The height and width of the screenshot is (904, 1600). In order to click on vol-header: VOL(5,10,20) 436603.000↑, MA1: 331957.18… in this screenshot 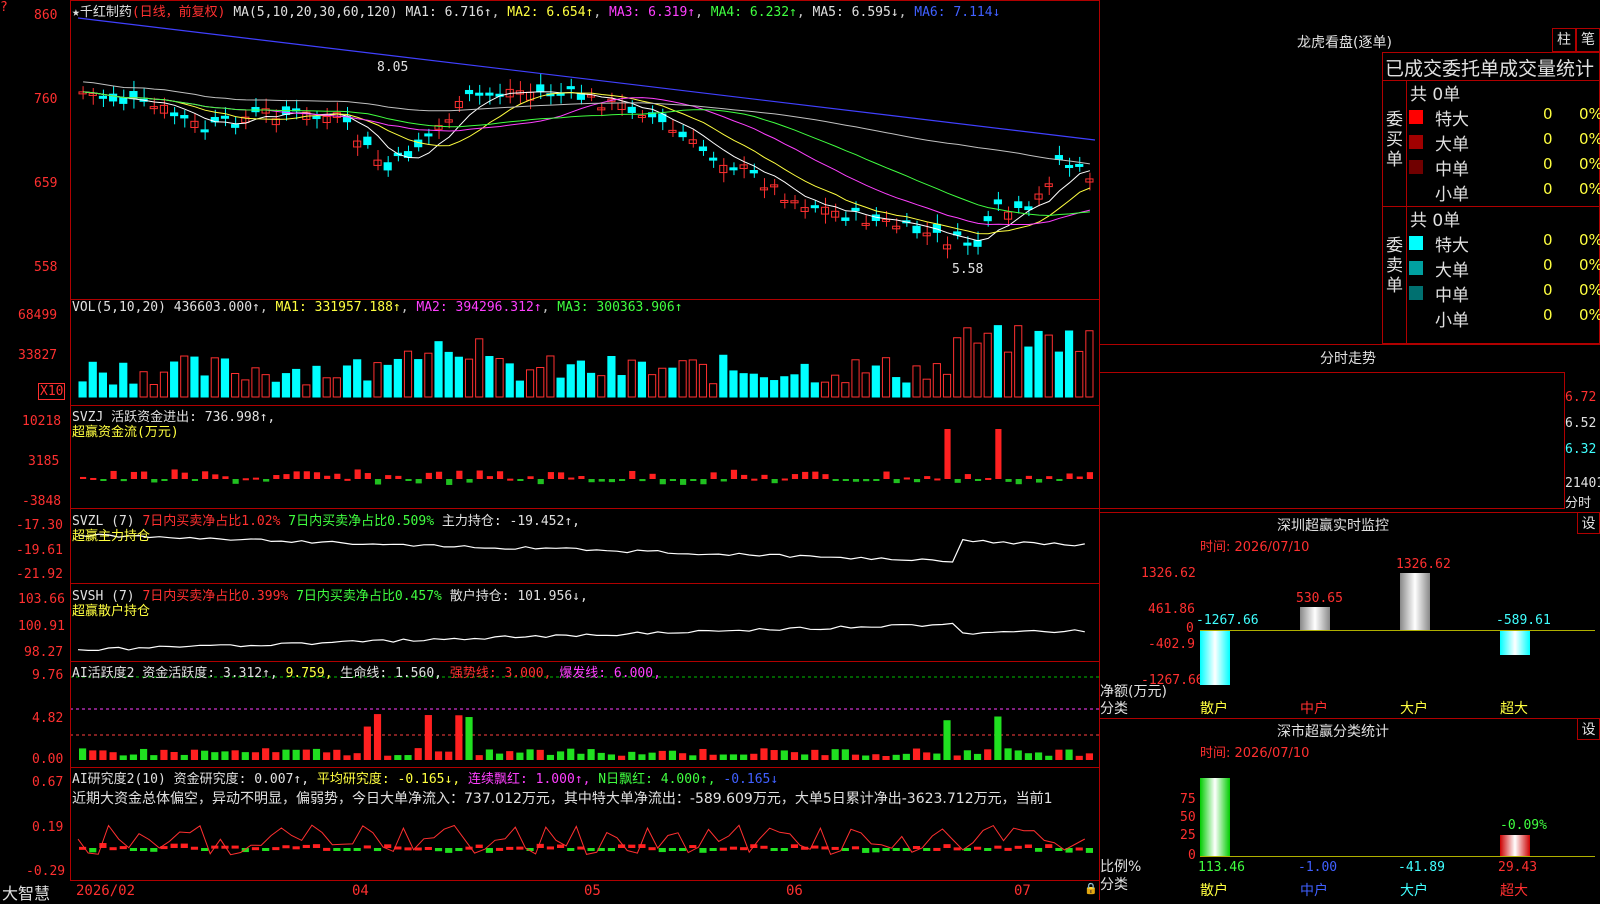, I will do `click(377, 307)`.